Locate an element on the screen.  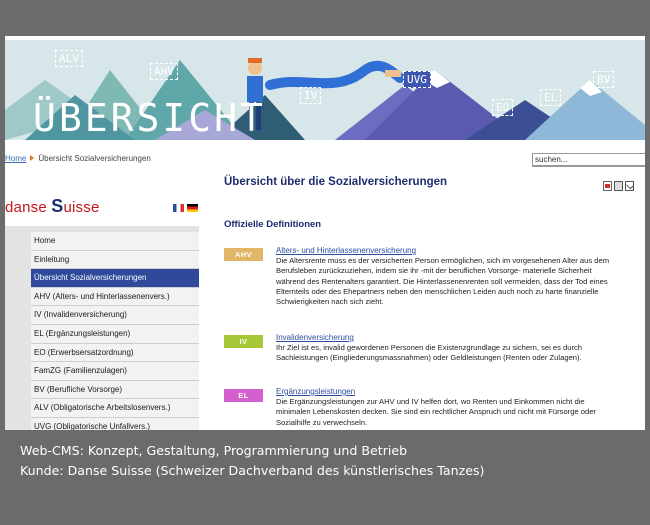
sidebar-item-bv: BV (Berufliche Vorsorge) is located at coordinates (115, 390).